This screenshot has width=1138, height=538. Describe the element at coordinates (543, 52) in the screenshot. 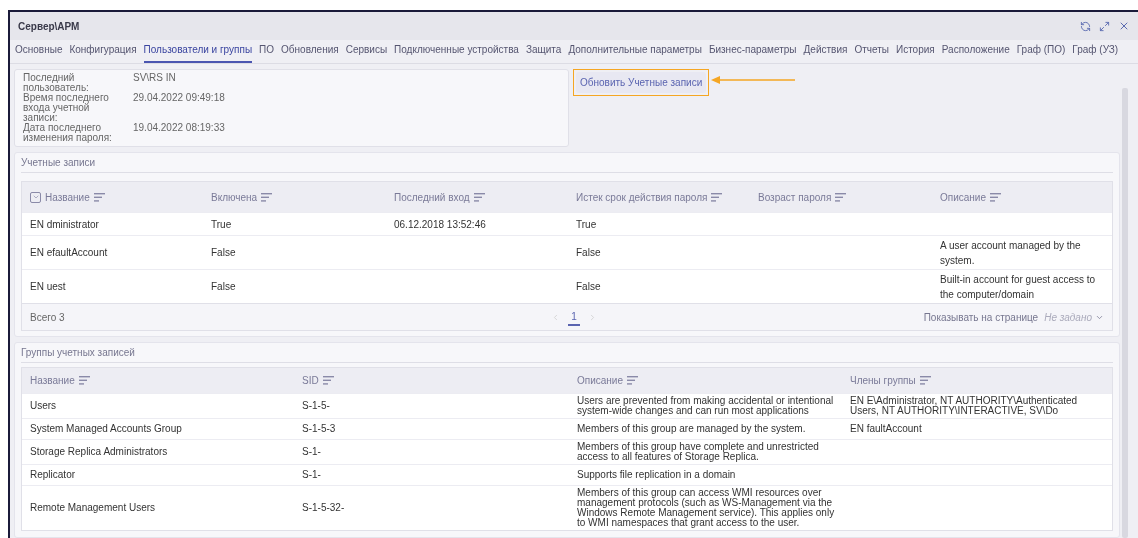

I see `tab: Защита` at that location.